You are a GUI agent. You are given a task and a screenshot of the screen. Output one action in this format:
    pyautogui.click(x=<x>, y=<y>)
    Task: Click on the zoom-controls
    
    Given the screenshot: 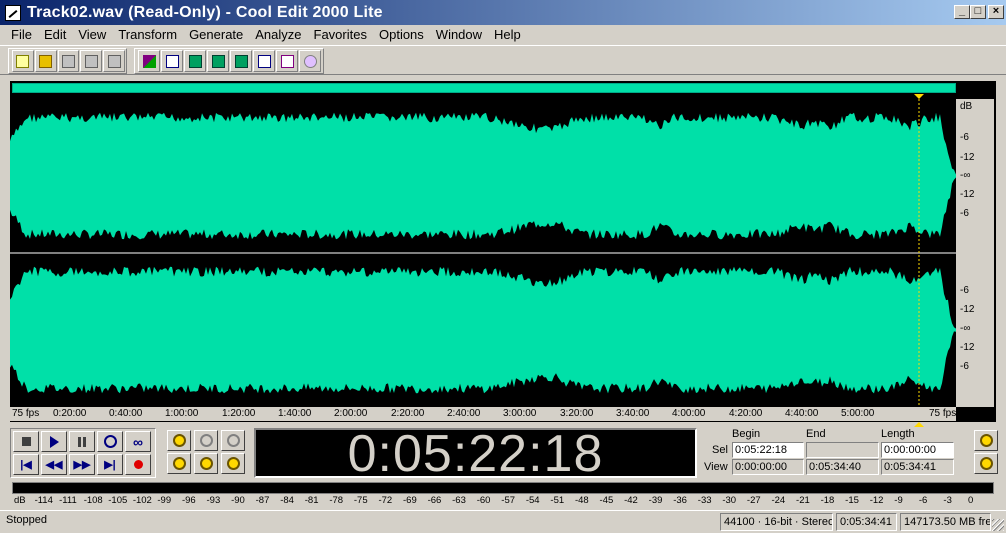 What is the action you would take?
    pyautogui.click(x=209, y=453)
    